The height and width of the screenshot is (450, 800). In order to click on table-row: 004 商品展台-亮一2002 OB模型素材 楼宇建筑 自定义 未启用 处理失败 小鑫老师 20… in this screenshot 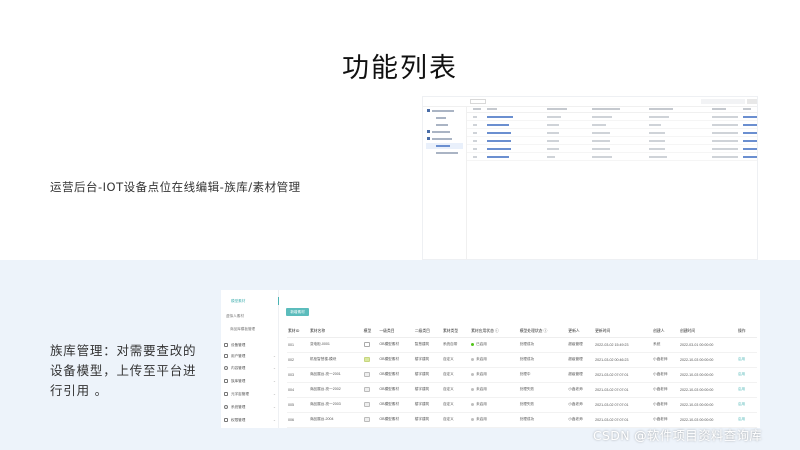, I will do `click(522, 390)`.